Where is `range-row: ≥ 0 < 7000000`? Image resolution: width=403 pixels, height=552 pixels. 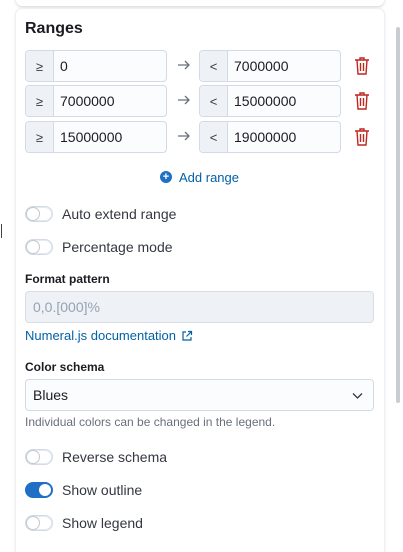
range-row: ≥ 0 < 7000000 is located at coordinates (200, 66).